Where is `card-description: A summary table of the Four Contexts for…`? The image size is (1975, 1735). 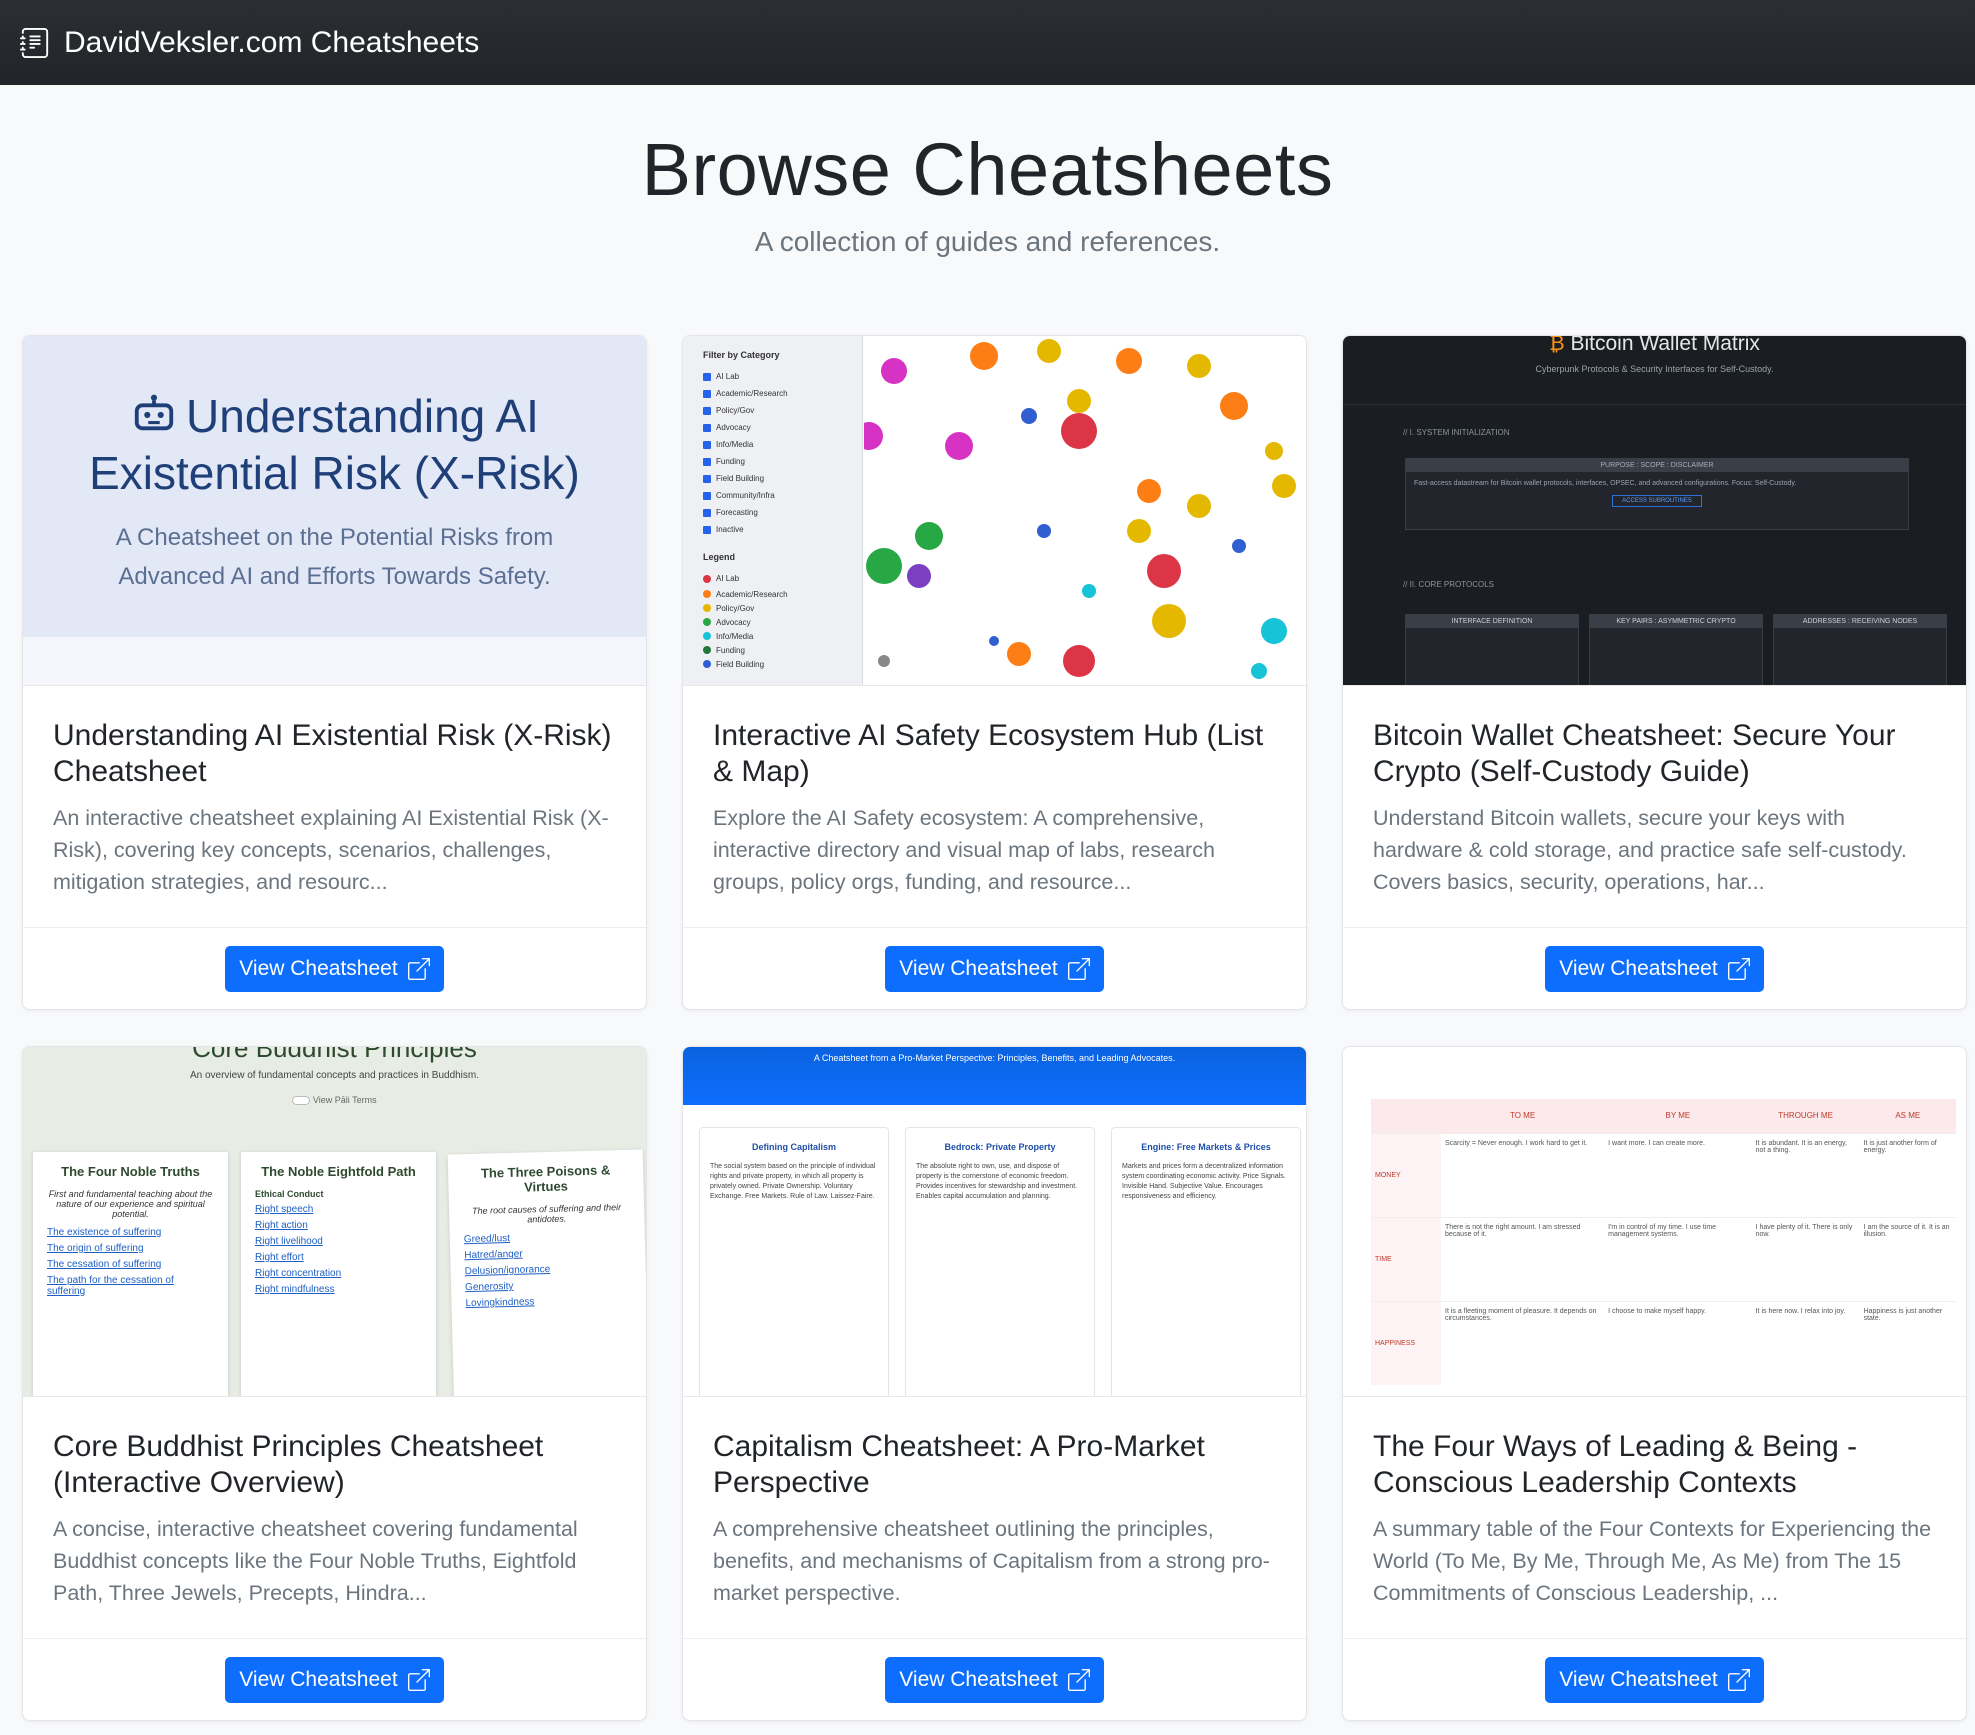
card-description: A summary table of the Four Contexts for… is located at coordinates (1652, 1561).